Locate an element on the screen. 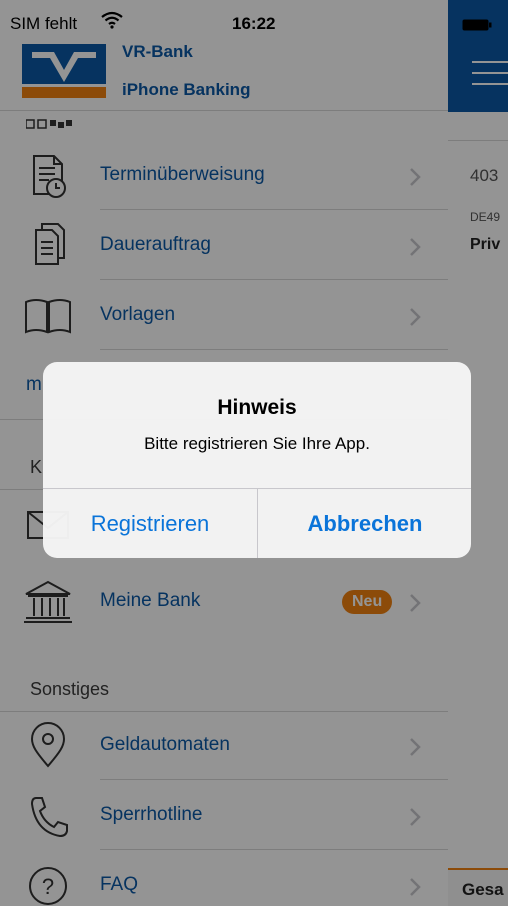 The image size is (508, 906). register-button: Registrieren is located at coordinates (150, 523).